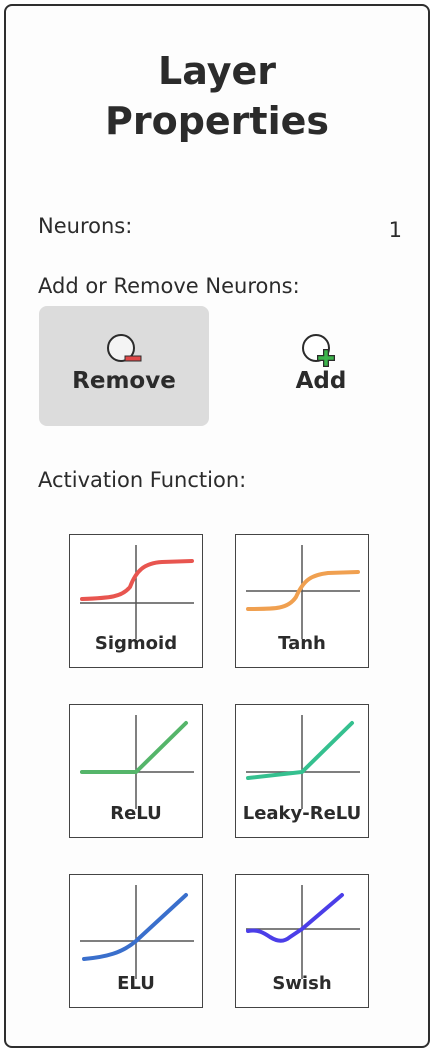 Image resolution: width=436 pixels, height=1054 pixels. I want to click on remove-neuron-icon, so click(124, 348).